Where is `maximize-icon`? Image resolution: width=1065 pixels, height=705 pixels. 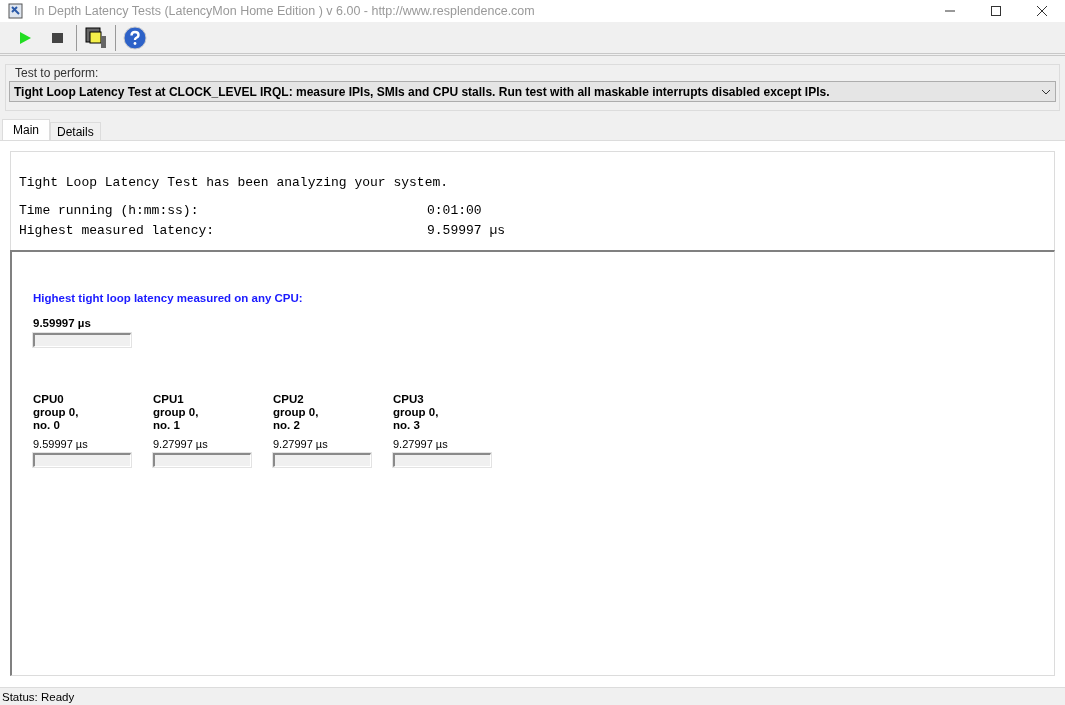 maximize-icon is located at coordinates (996, 11).